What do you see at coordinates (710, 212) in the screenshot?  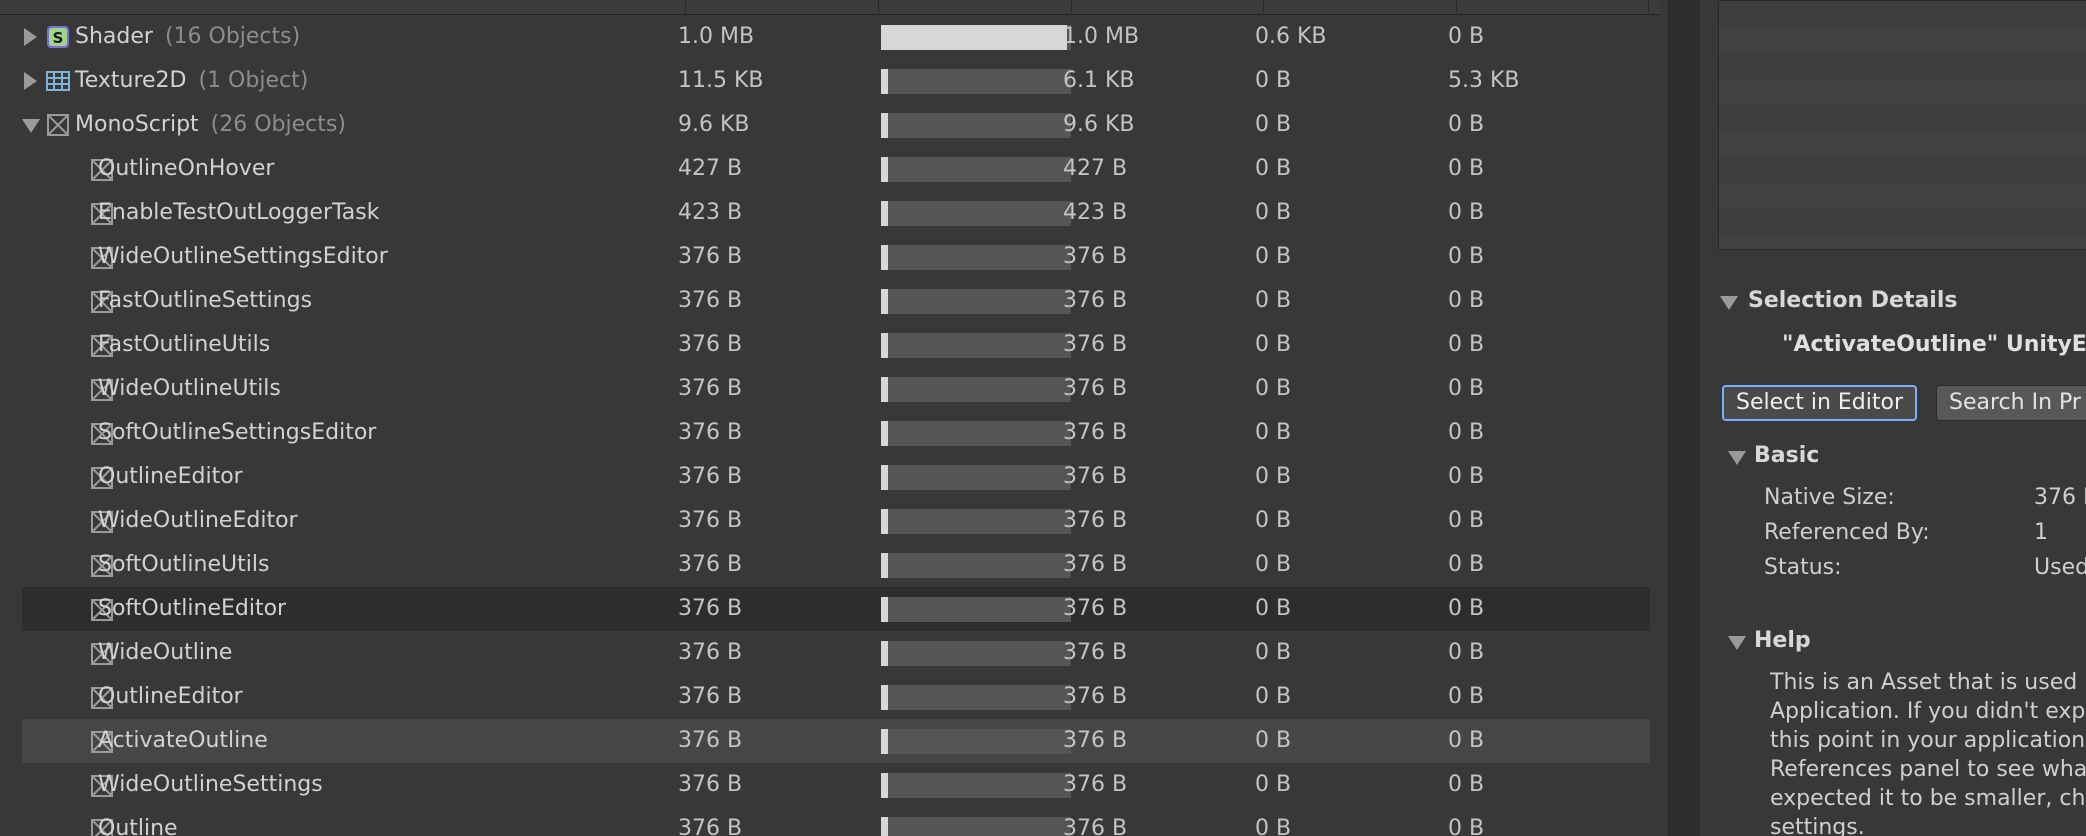 I see `size-cell: 423 B` at bounding box center [710, 212].